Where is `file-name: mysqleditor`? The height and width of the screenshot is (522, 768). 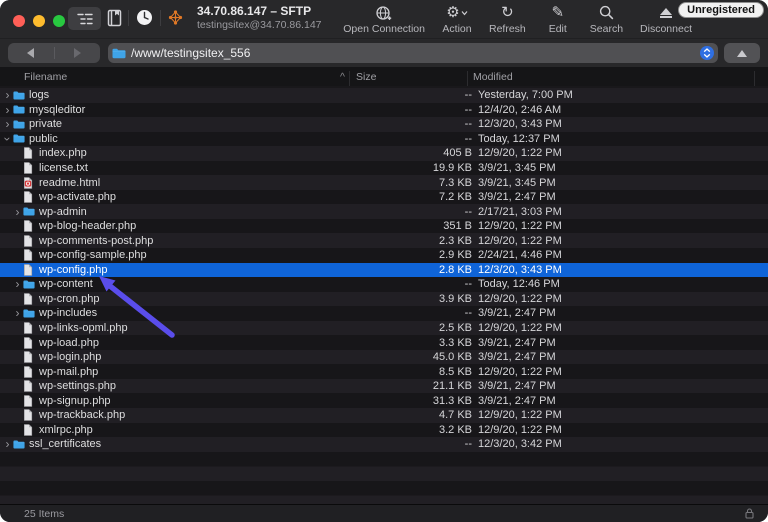 file-name: mysqleditor is located at coordinates (57, 109).